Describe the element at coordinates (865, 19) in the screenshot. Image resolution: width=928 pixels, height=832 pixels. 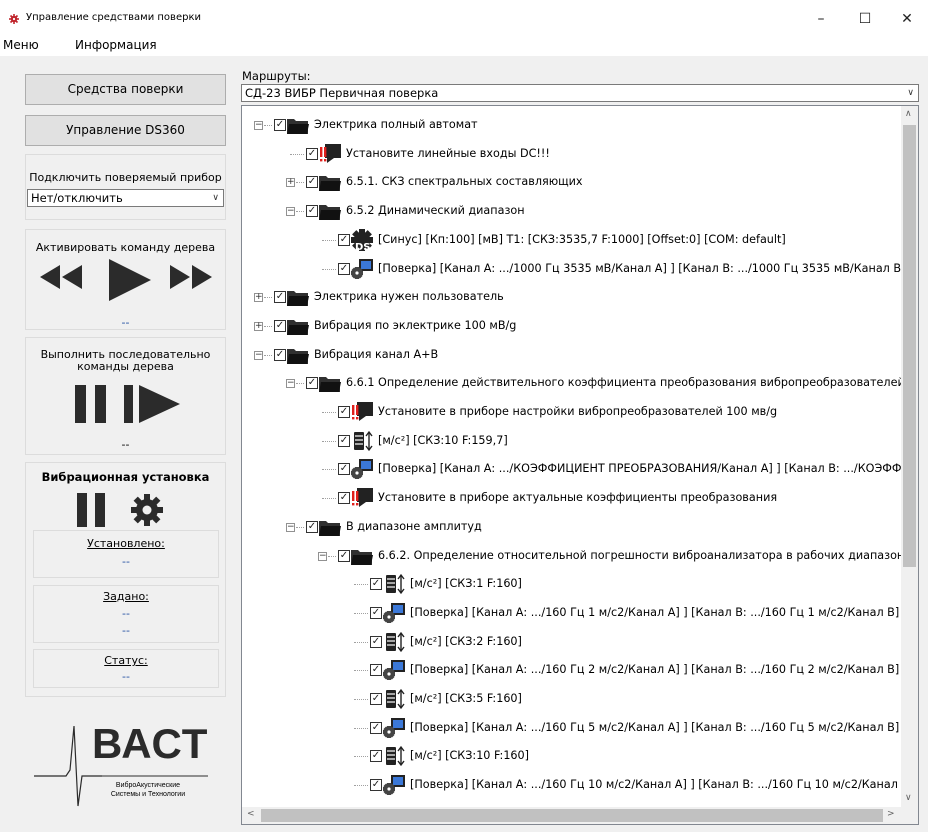
I see `maximize-button: ☐` at that location.